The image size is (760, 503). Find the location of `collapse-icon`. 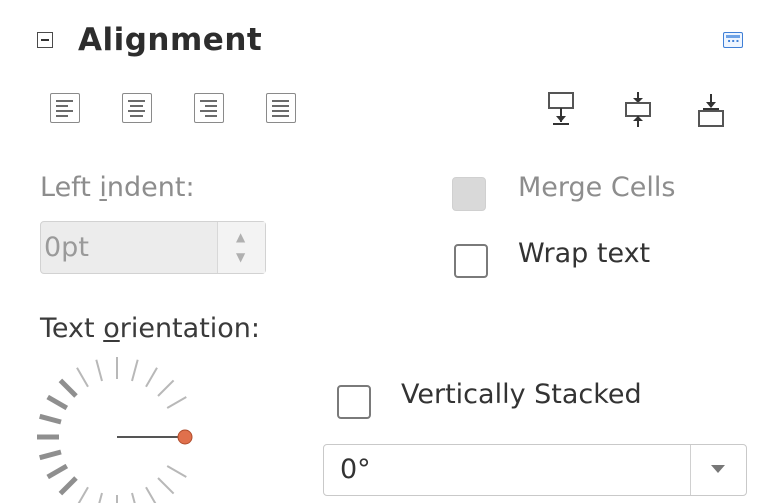

collapse-icon is located at coordinates (45, 40).